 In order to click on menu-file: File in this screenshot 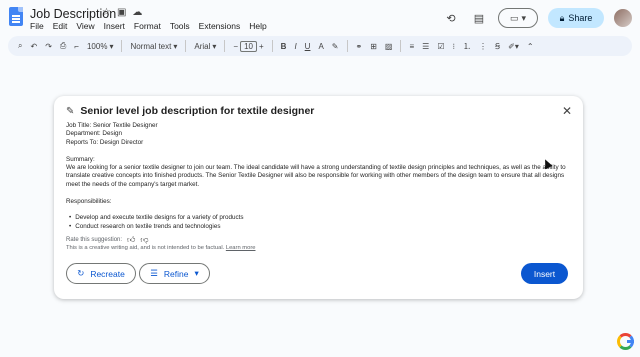, I will do `click(37, 26)`.